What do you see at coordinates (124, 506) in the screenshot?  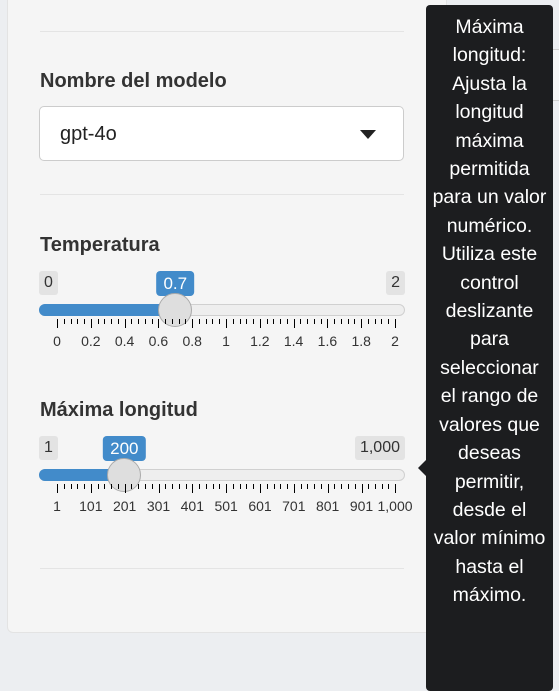 I see `slider-tick-label: 201` at bounding box center [124, 506].